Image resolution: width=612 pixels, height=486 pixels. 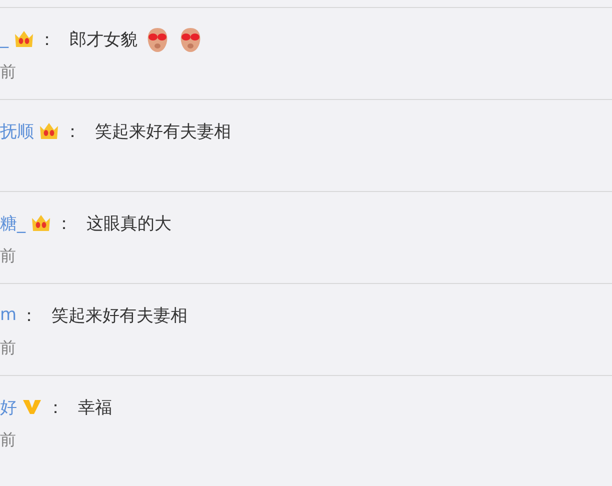 What do you see at coordinates (8, 315) in the screenshot?
I see `user-name: m` at bounding box center [8, 315].